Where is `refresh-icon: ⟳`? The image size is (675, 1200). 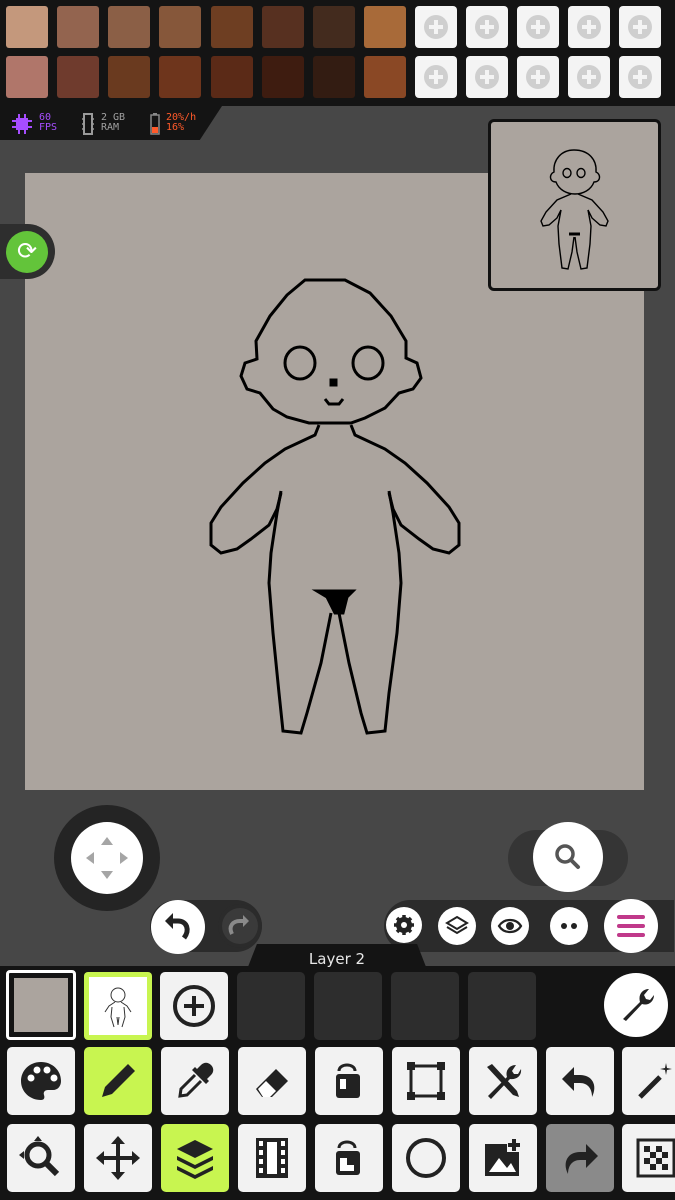
refresh-icon: ⟳ is located at coordinates (27, 252).